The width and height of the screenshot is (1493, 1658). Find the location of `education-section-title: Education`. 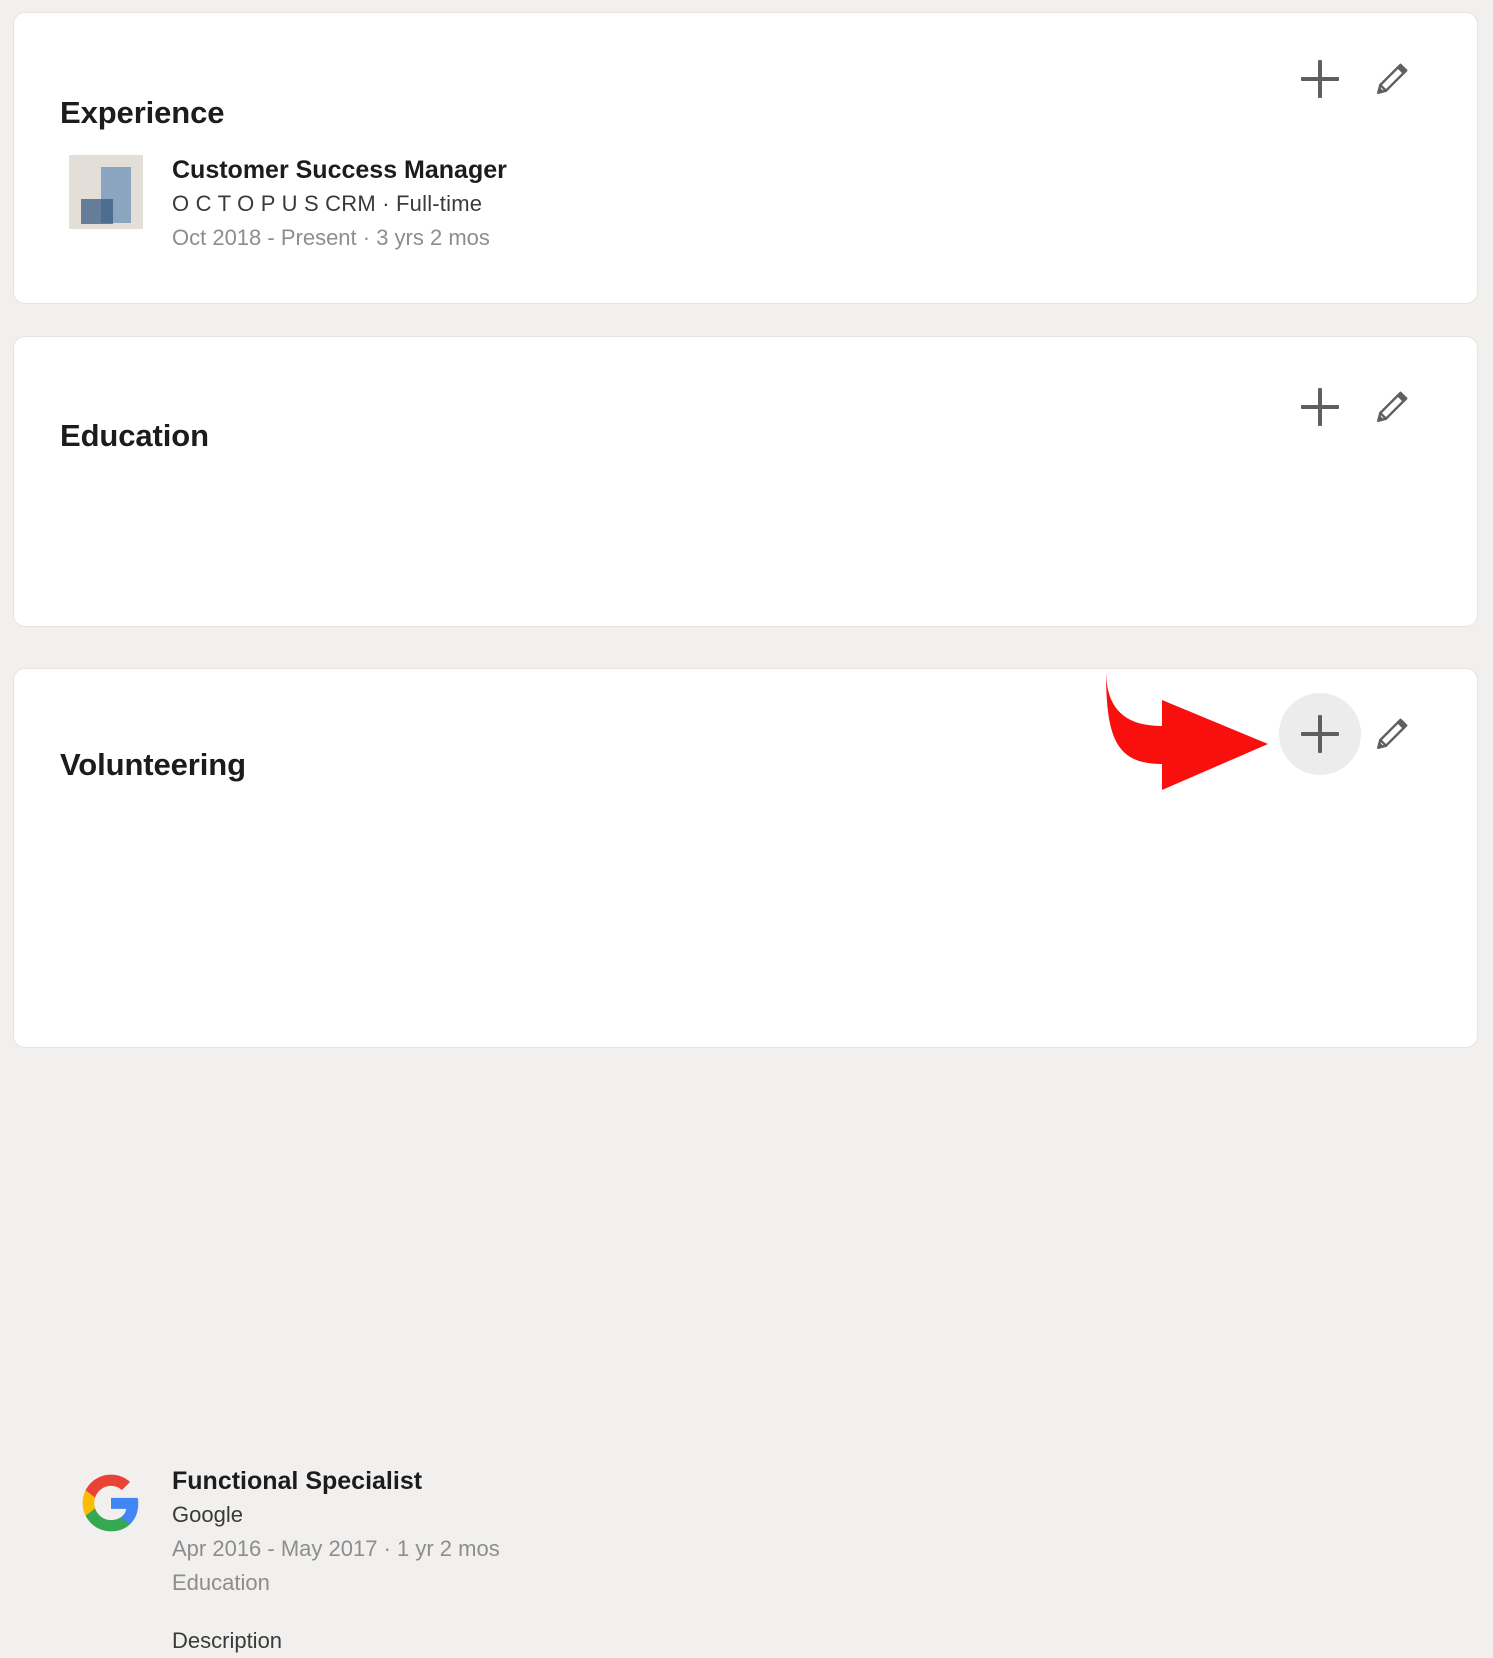

education-section-title: Education is located at coordinates (134, 435).